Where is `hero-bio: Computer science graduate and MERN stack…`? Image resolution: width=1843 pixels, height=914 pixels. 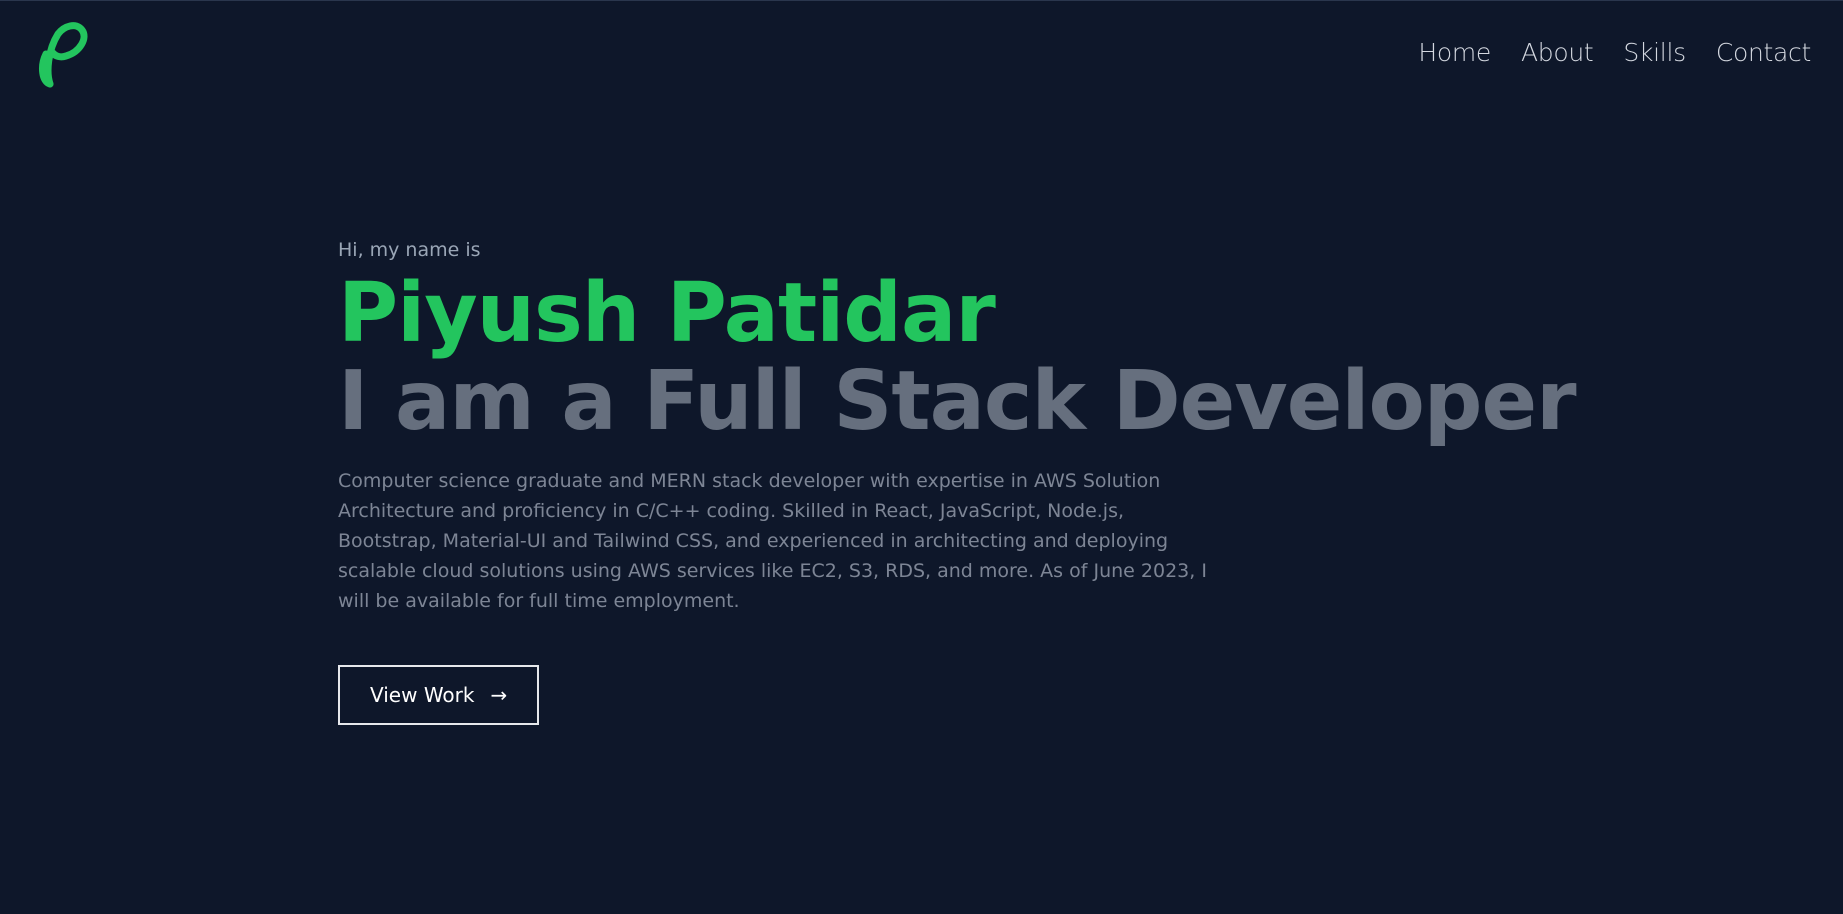 hero-bio: Computer science graduate and MERN stack… is located at coordinates (772, 541).